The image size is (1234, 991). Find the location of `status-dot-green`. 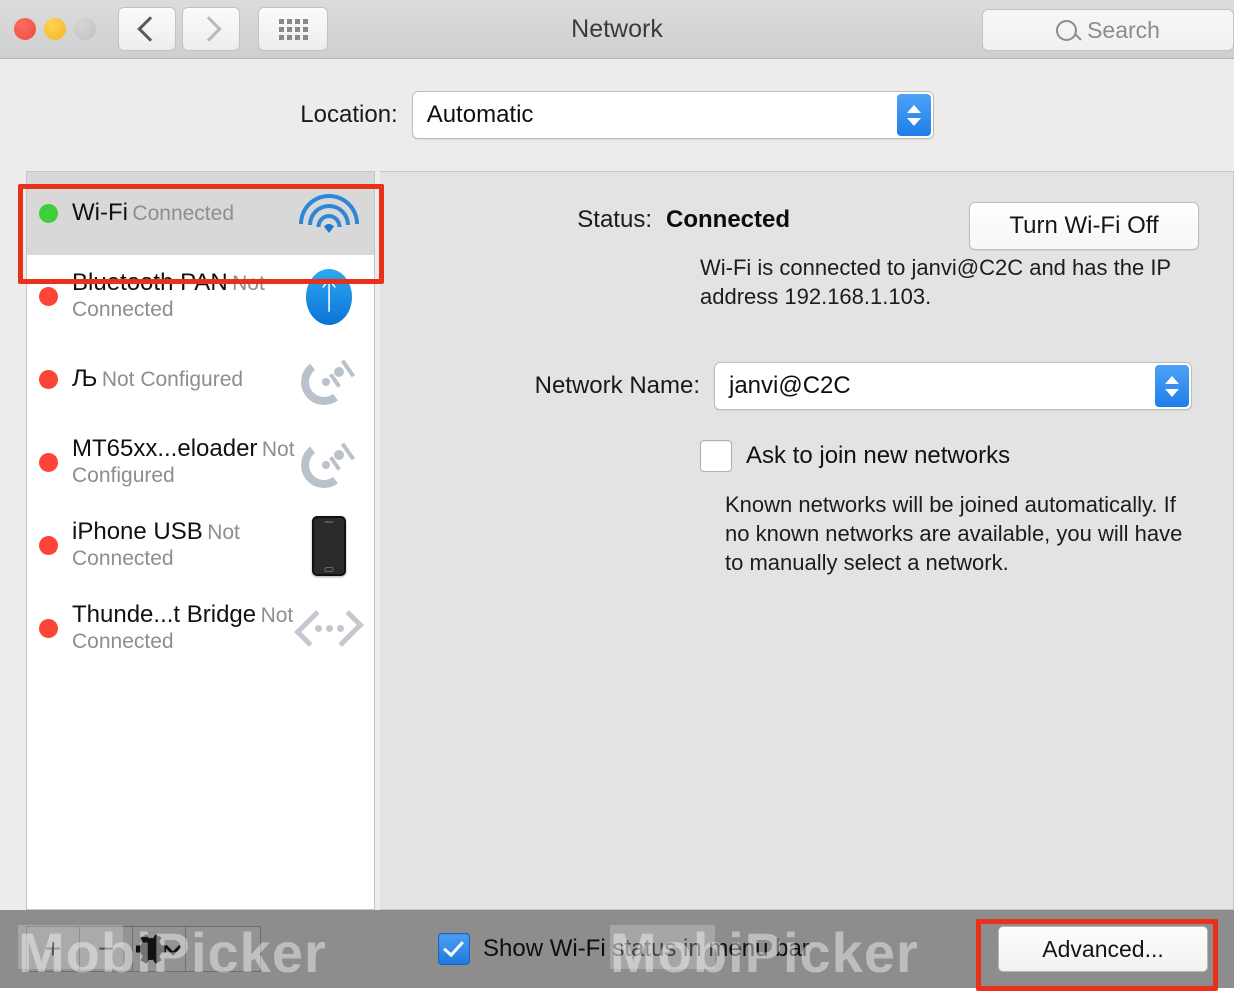

status-dot-green is located at coordinates (48, 213).